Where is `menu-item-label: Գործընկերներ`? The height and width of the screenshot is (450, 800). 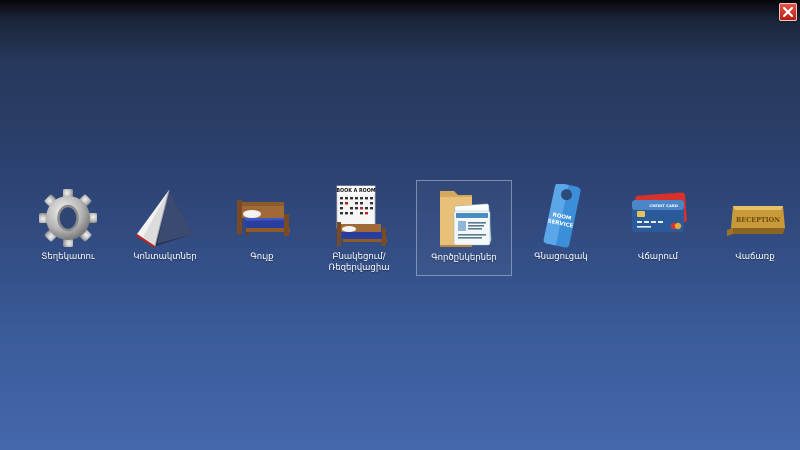
menu-item-label: Գործընկերներ is located at coordinates (464, 258).